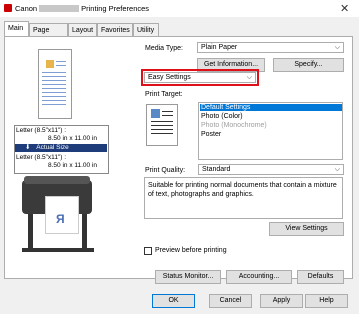 This screenshot has width=359, height=314. What do you see at coordinates (320, 277) in the screenshot?
I see `defaults-button: Defaults` at bounding box center [320, 277].